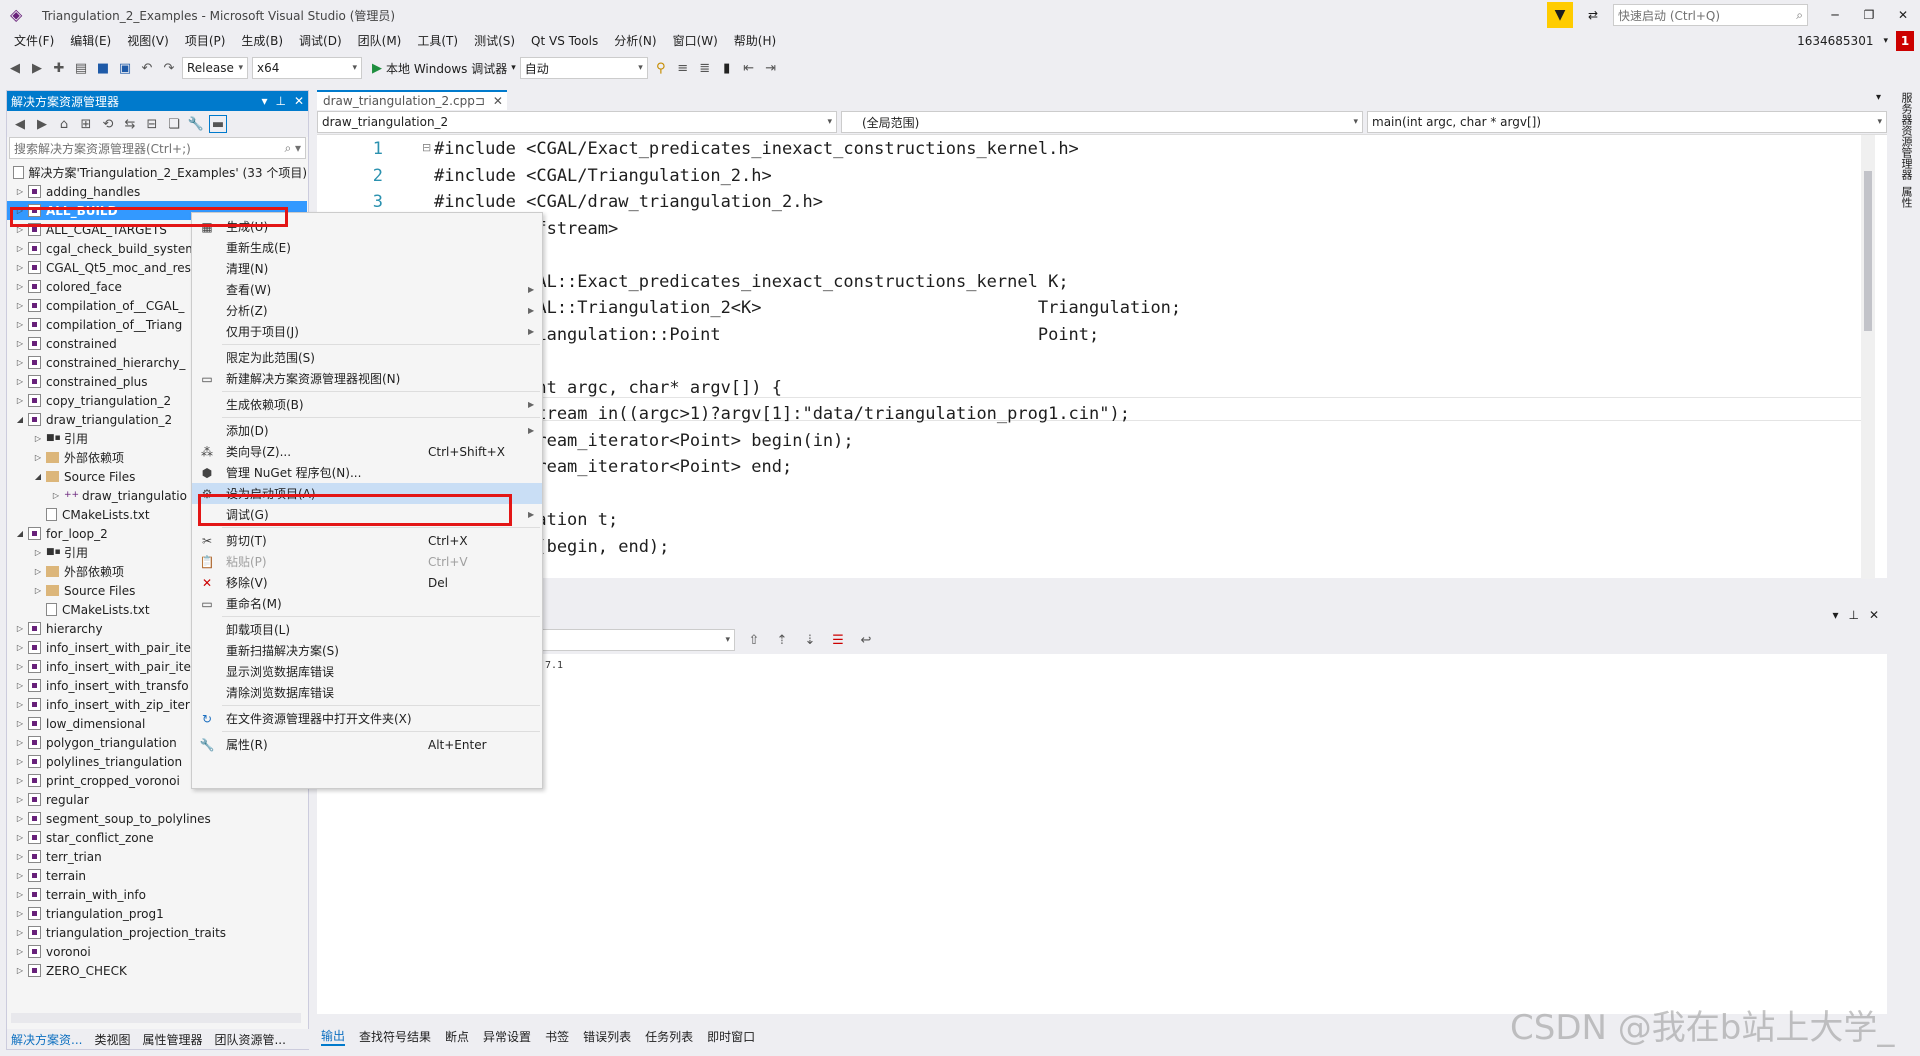  What do you see at coordinates (218, 124) in the screenshot?
I see `preview-icon: ▬` at bounding box center [218, 124].